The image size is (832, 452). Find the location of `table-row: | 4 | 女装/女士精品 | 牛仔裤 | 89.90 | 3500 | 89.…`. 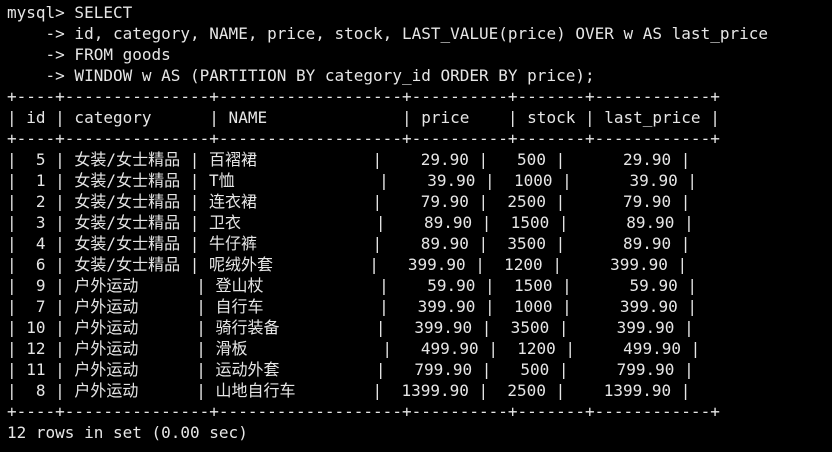

table-row: | 4 | 女装/女士精品 | 牛仔裤 | 89.90 | 3500 | 89.… is located at coordinates (349, 243).